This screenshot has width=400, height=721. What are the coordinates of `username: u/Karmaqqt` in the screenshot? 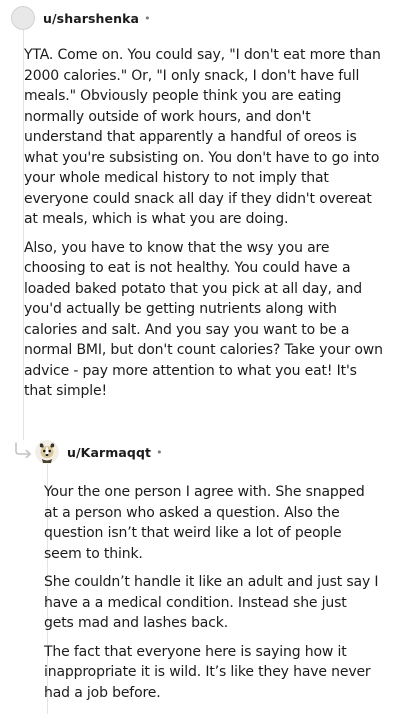 It's located at (109, 452).